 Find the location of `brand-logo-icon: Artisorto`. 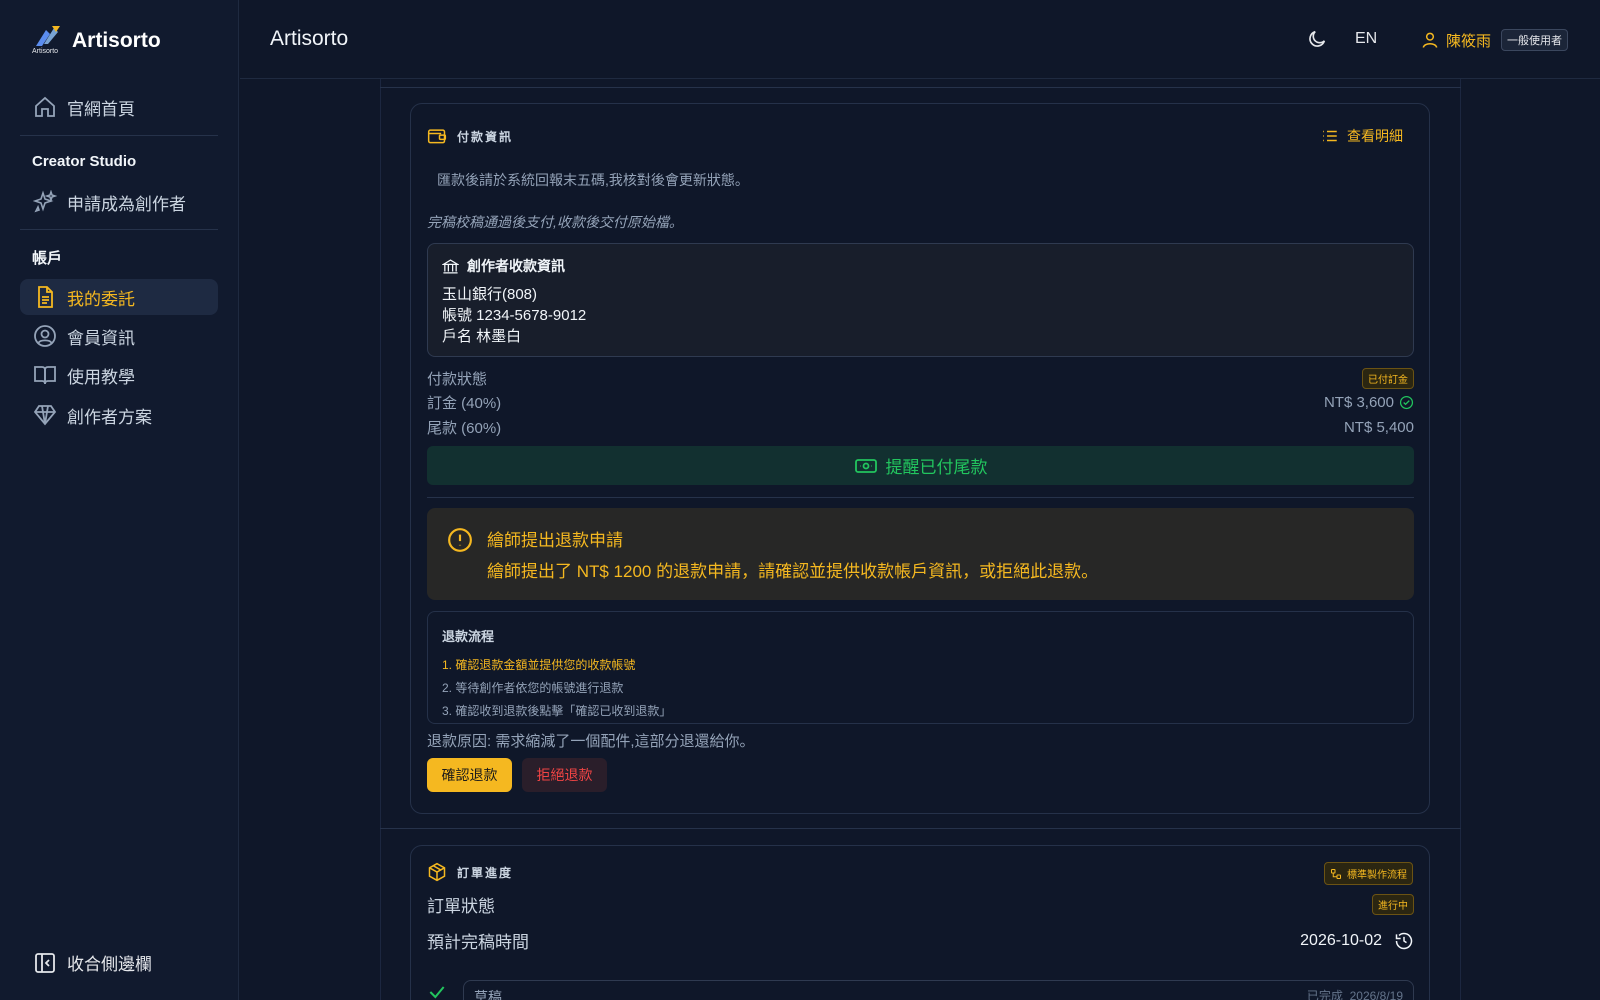

brand-logo-icon: Artisorto is located at coordinates (47, 41).